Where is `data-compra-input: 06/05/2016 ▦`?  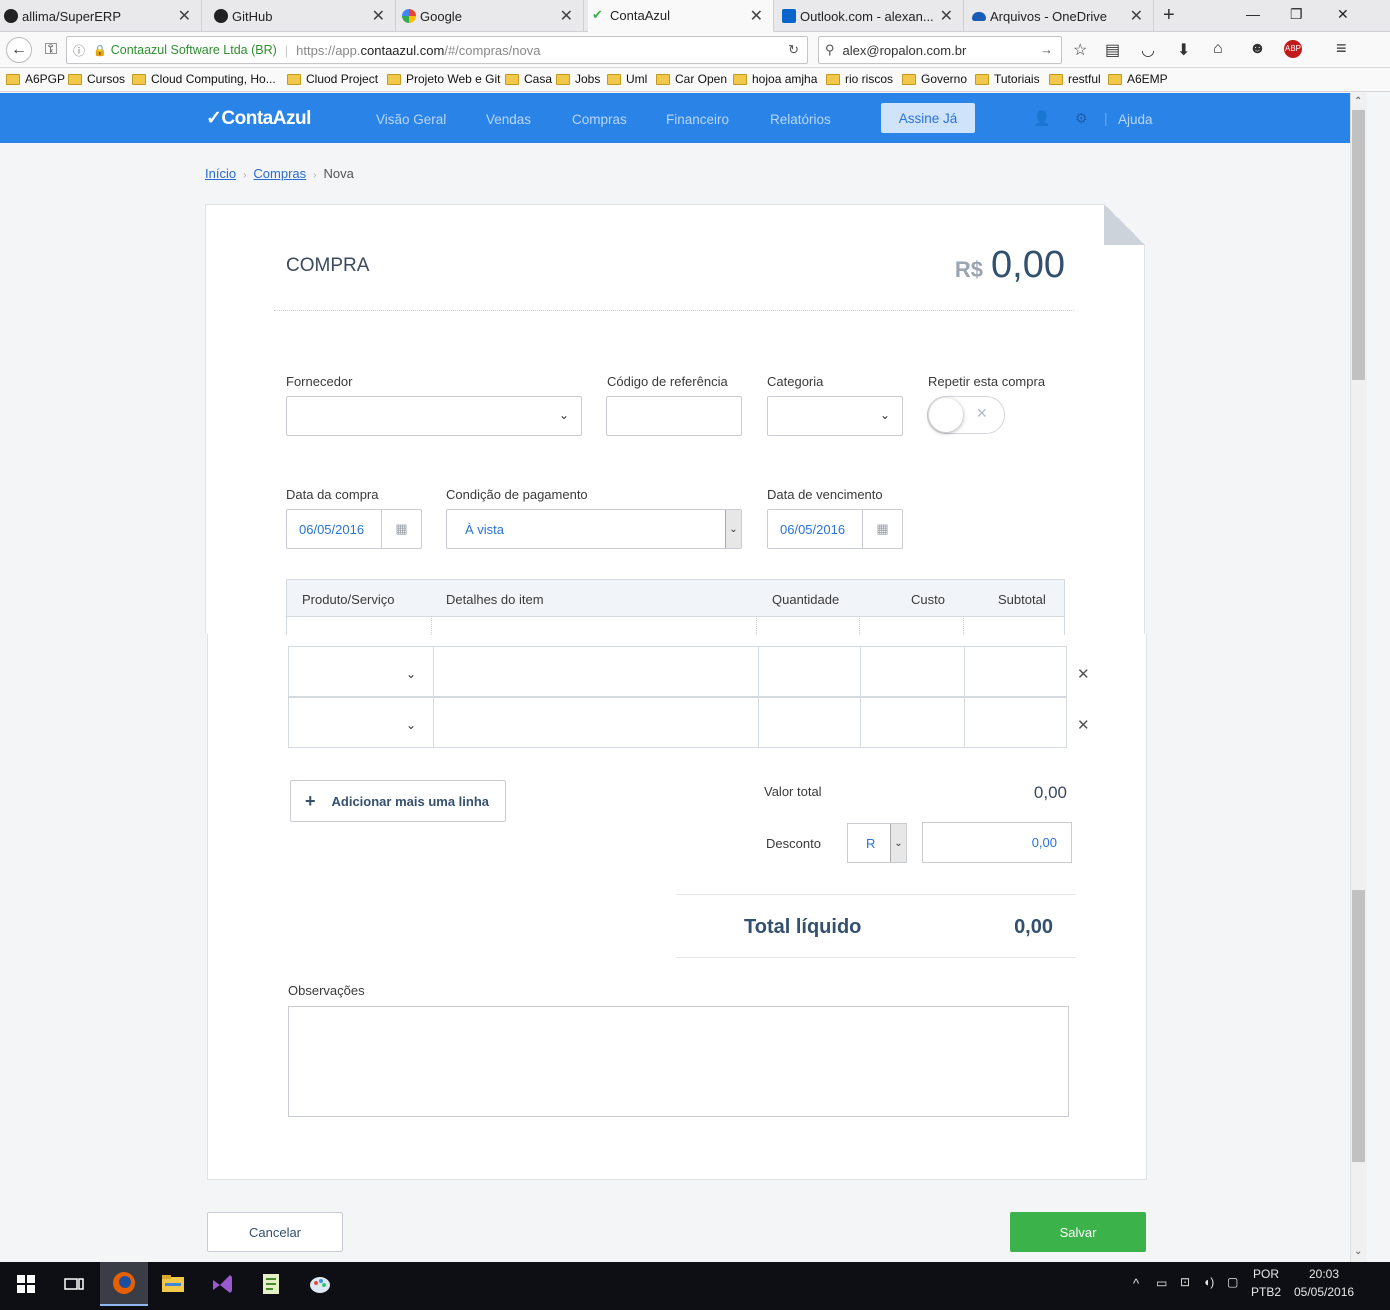 data-compra-input: 06/05/2016 ▦ is located at coordinates (354, 529).